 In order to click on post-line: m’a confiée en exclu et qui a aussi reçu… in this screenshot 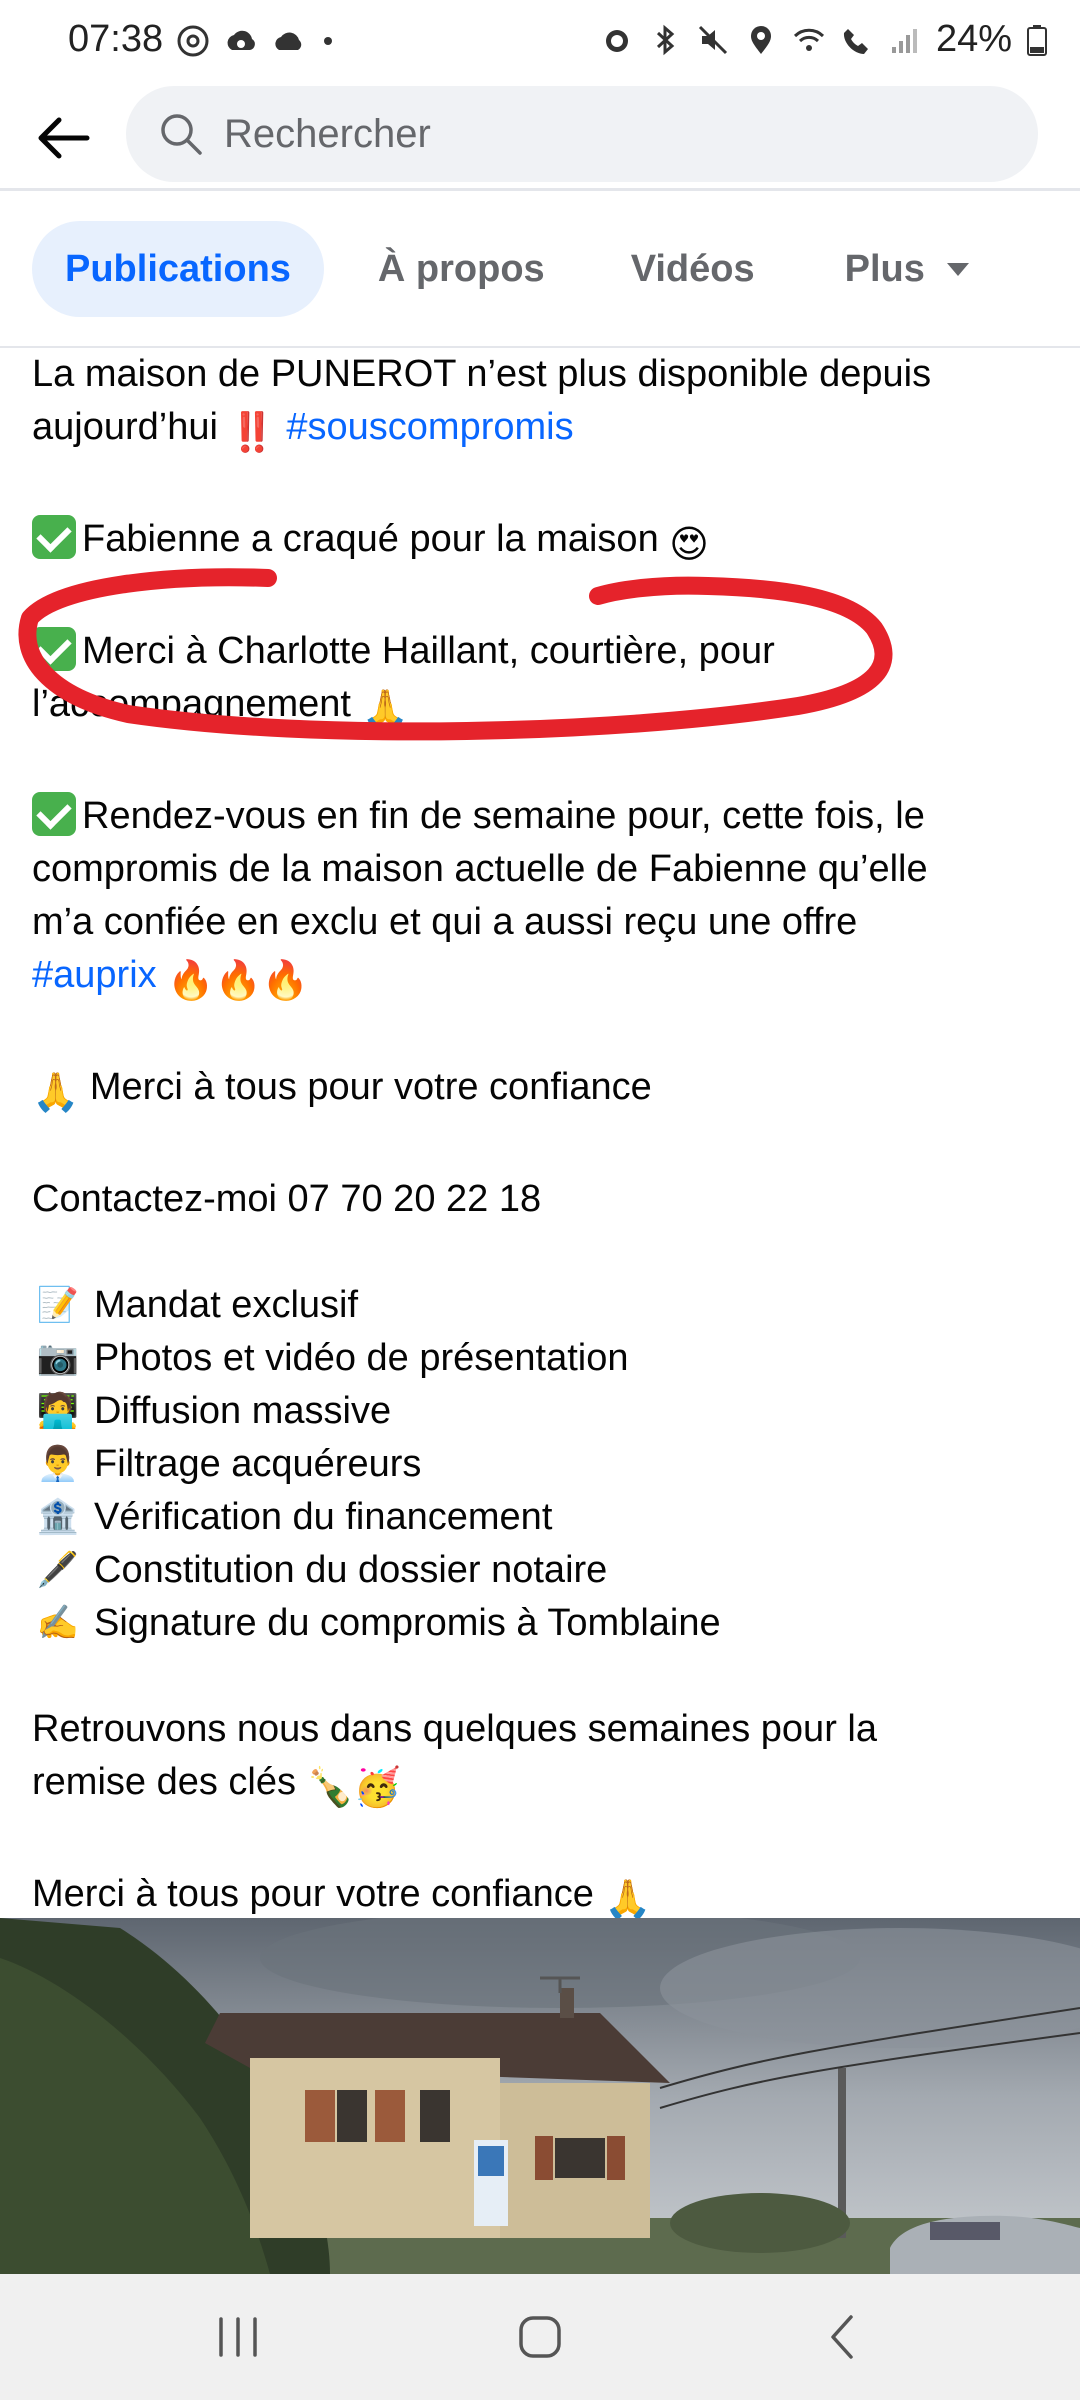, I will do `click(445, 922)`.